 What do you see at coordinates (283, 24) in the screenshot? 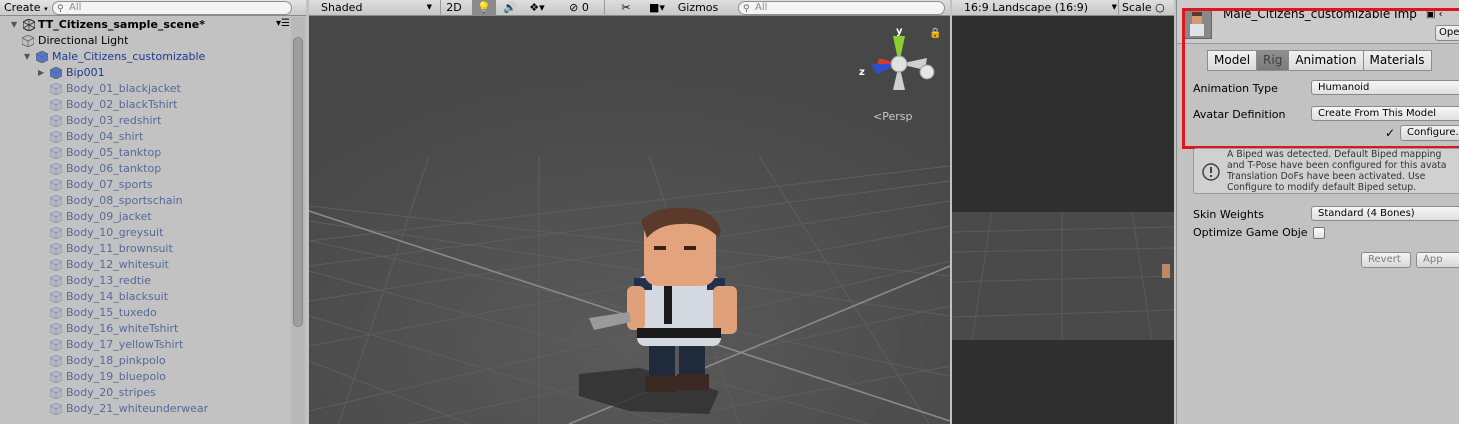
I see `scene-menu-icon: ▾☰` at bounding box center [283, 24].